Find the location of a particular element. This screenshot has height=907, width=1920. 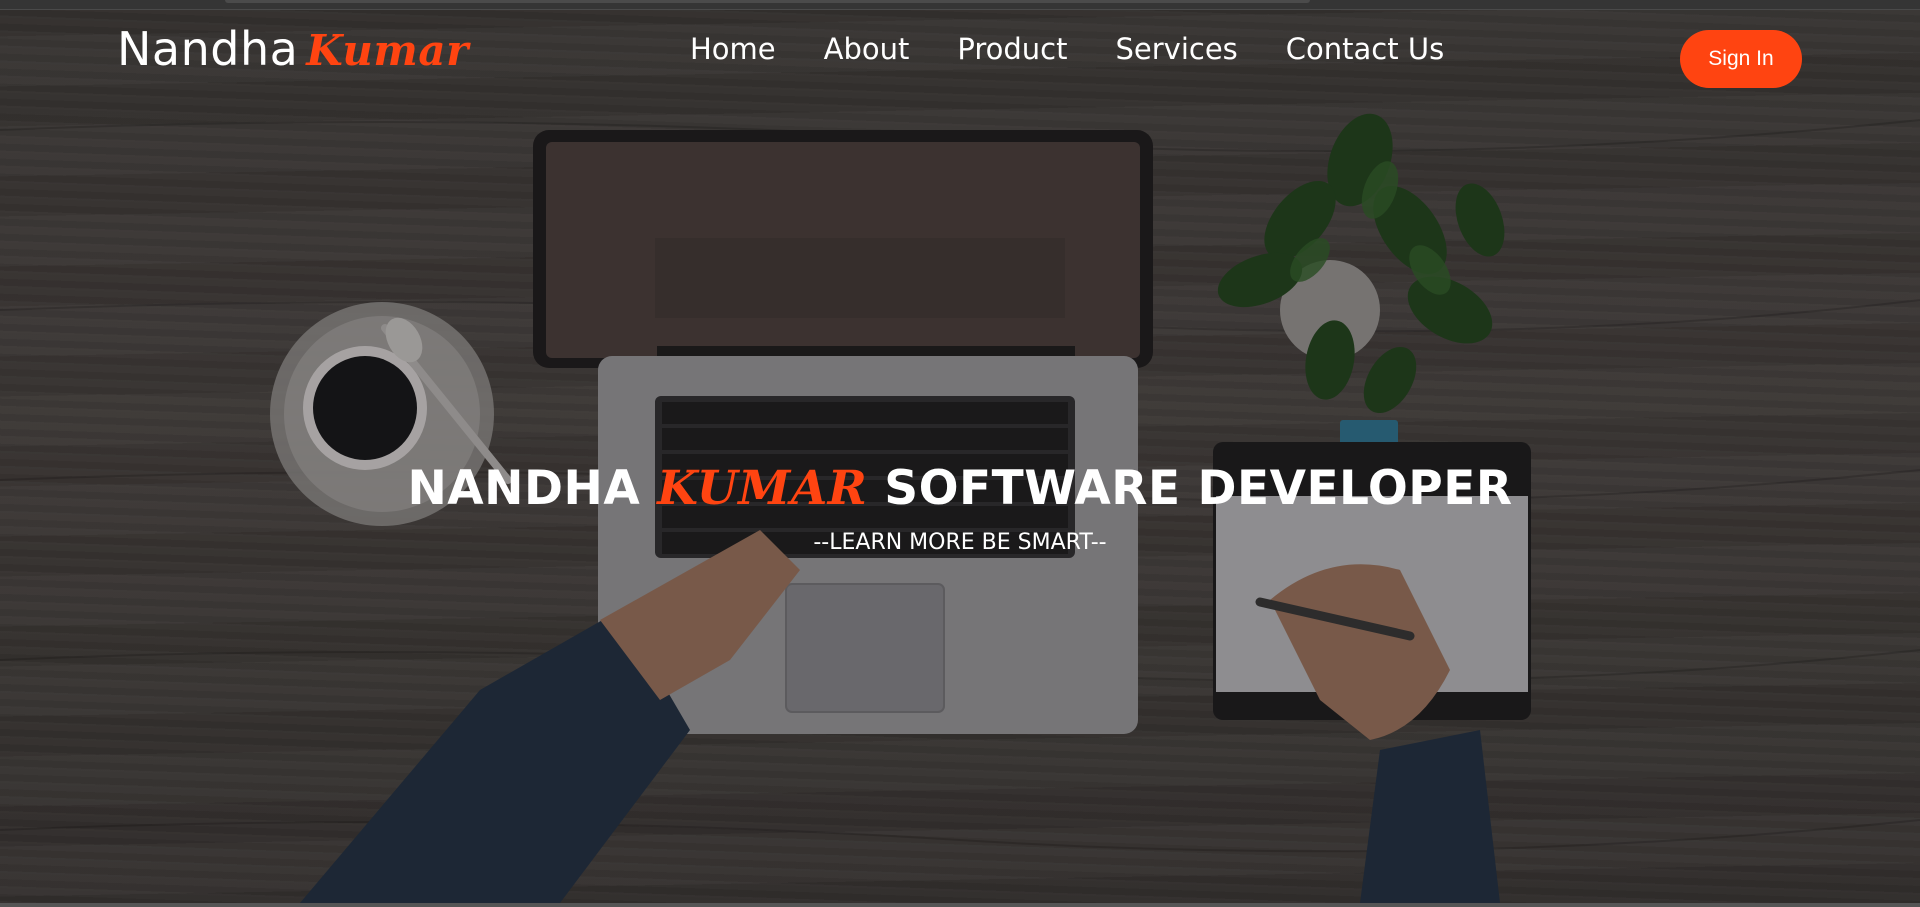

nav-menu: Home About Product Services Contact Us is located at coordinates (1067, 49).